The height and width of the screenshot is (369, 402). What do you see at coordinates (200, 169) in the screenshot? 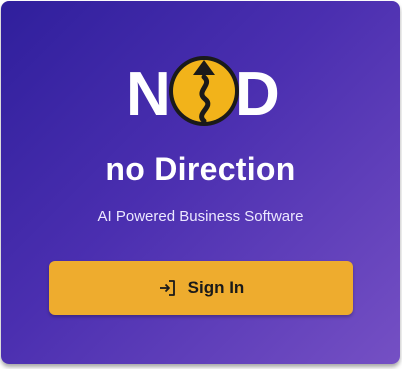
I see `app-title: no Direction` at bounding box center [200, 169].